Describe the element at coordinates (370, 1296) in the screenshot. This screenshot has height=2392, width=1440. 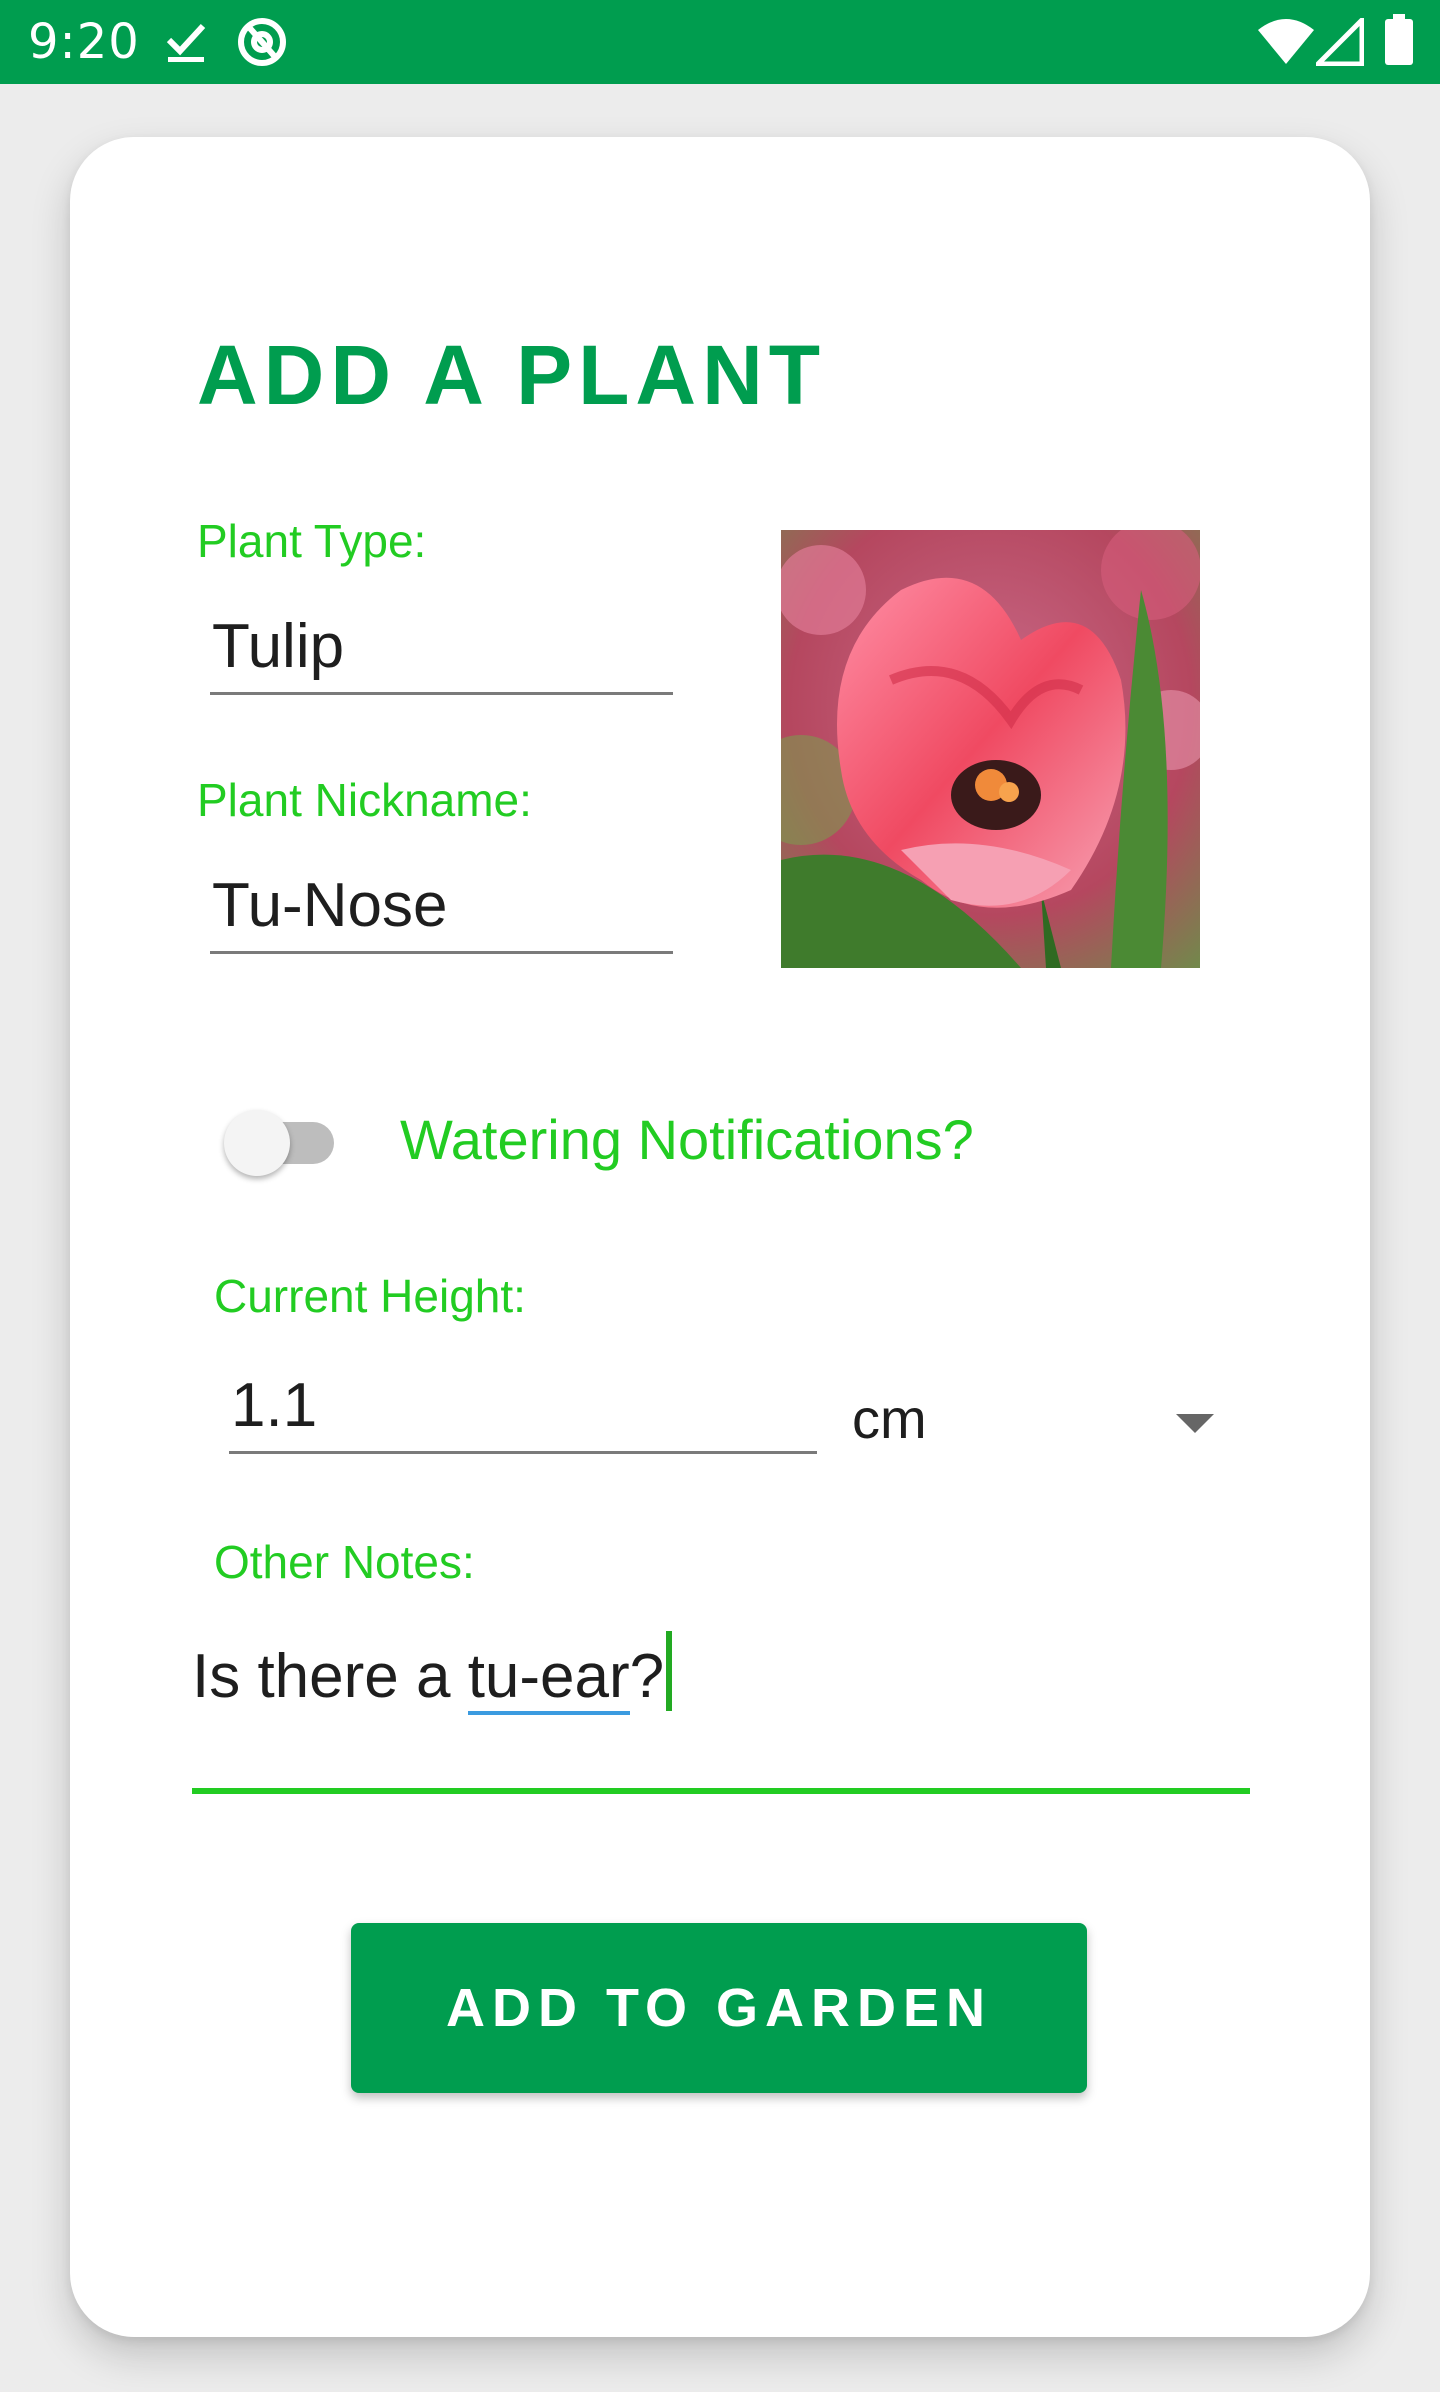
I see `current-height-label: Current Height:` at that location.